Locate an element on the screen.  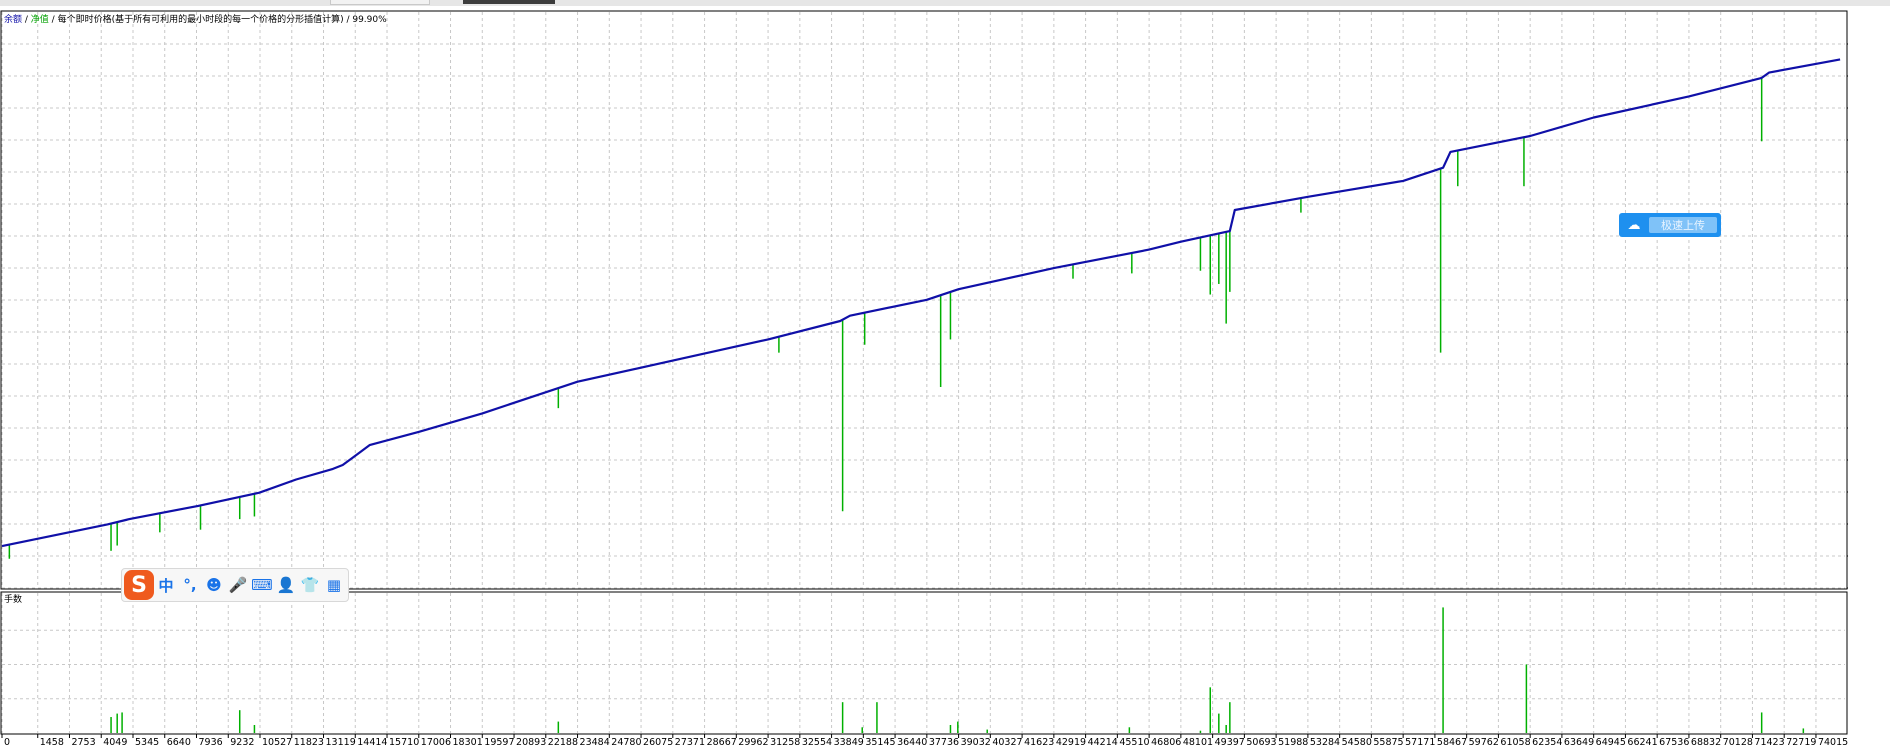
user-icon: 👤 is located at coordinates (286, 585).